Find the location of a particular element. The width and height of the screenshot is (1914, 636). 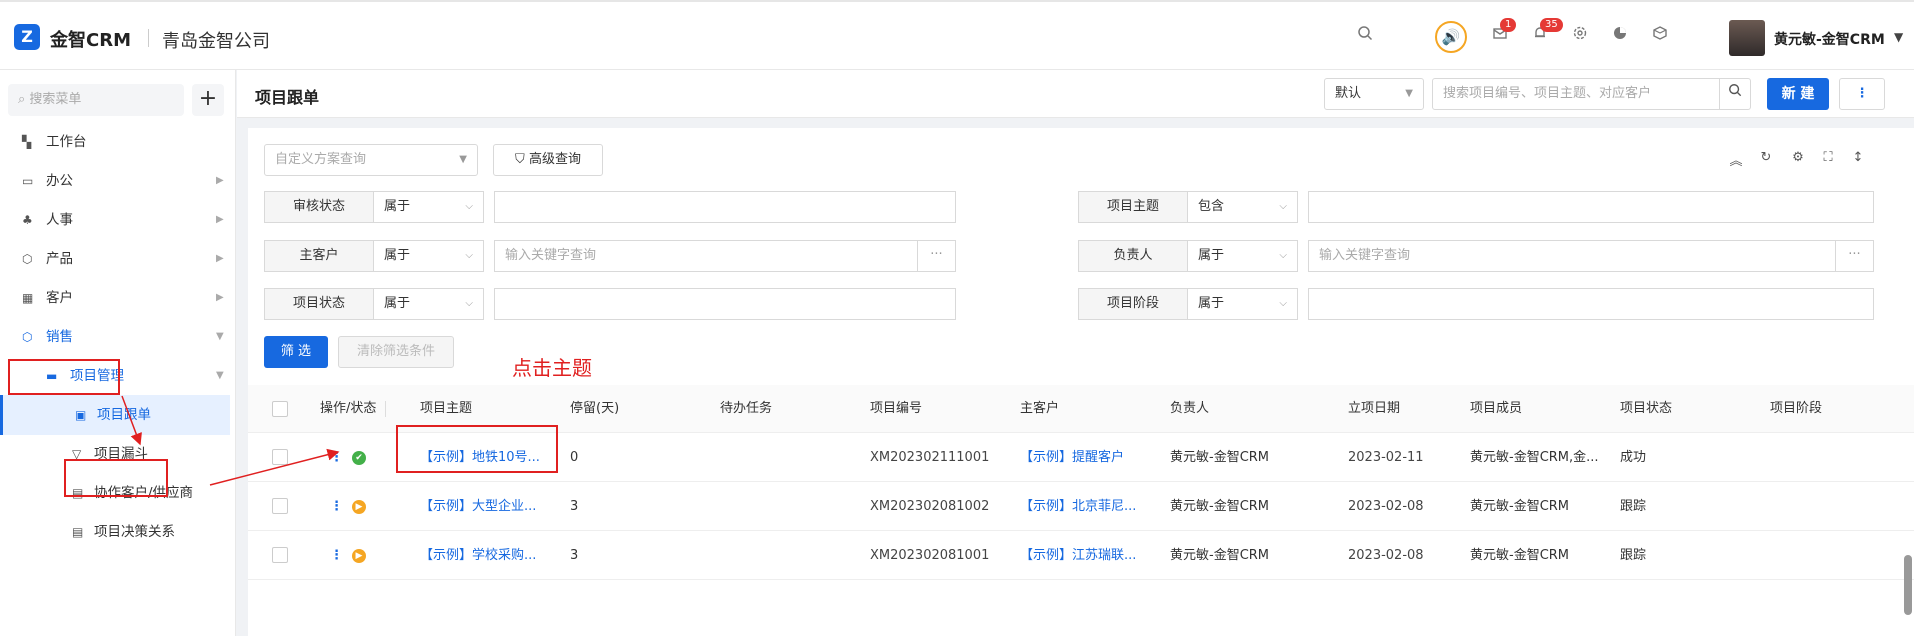

col-header-customer: 主客户 is located at coordinates (1039, 409).